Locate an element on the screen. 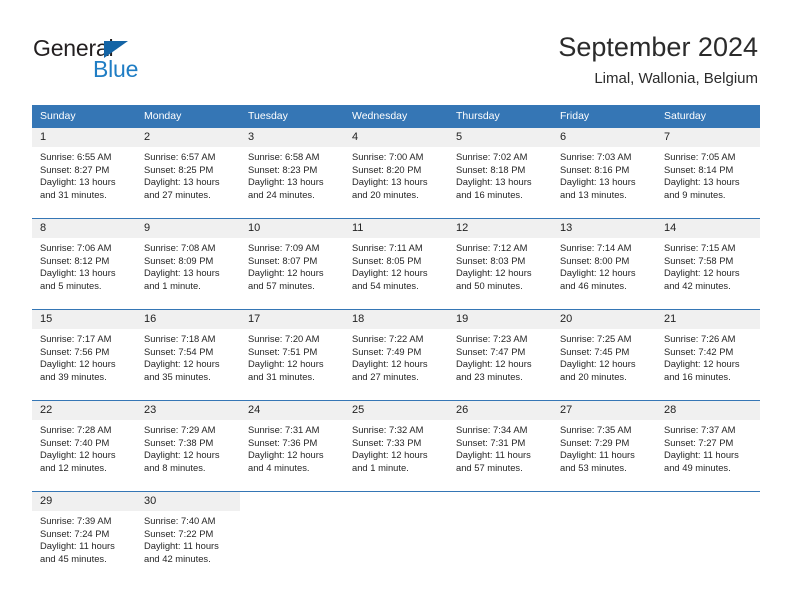 The height and width of the screenshot is (612, 792). sunrise-text: Sunrise: 7:06 AM is located at coordinates (76, 247).